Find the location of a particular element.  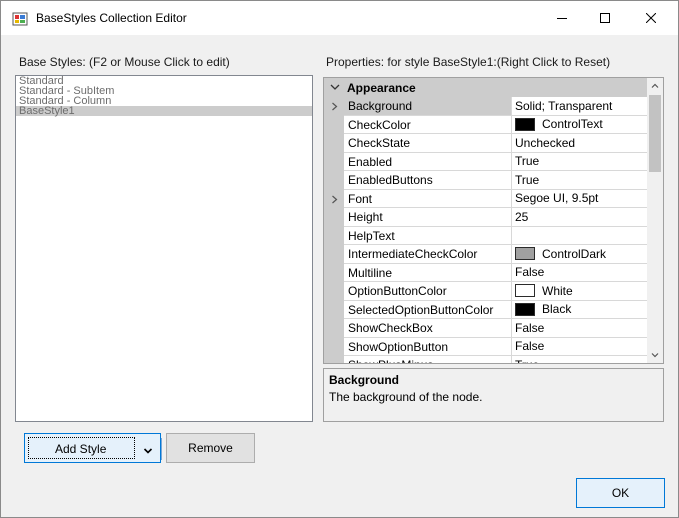

title-bar: BaseStyles Collection Editor is located at coordinates (339, 18).